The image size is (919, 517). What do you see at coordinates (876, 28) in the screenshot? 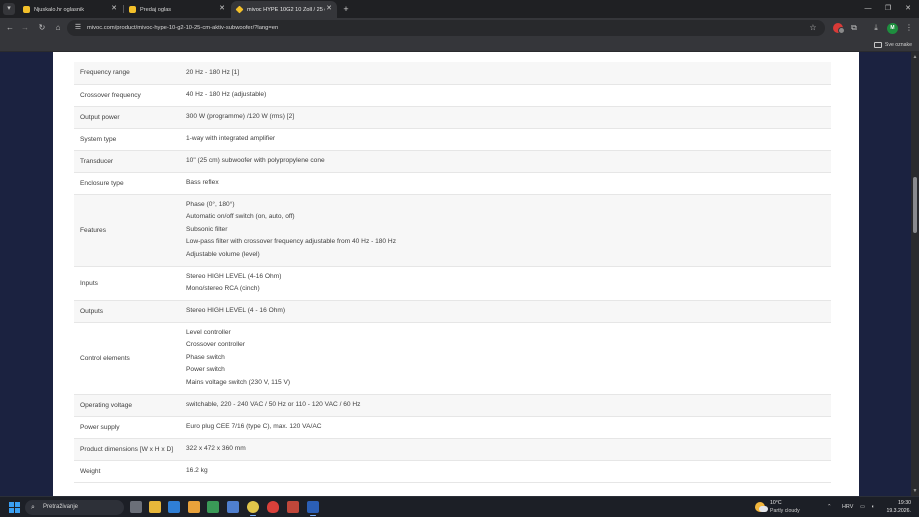
I see `download-icon: ⤓` at bounding box center [876, 28].